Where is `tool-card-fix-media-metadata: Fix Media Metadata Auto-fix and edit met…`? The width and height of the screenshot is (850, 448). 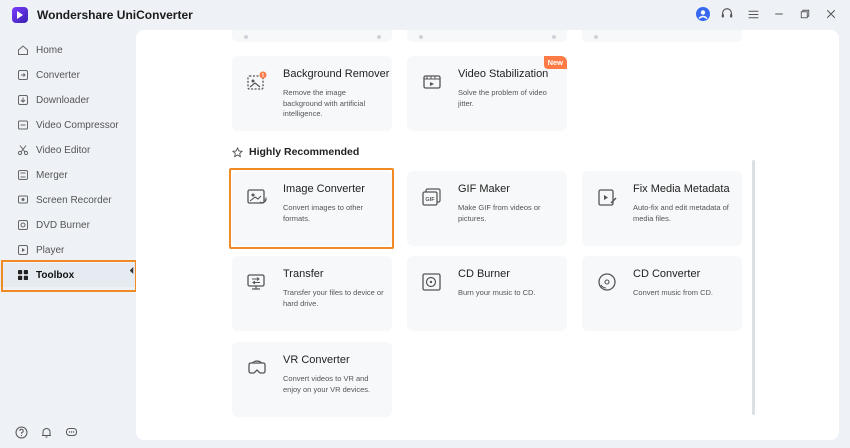
tool-card-fix-media-metadata: Fix Media Metadata Auto-fix and edit met… is located at coordinates (662, 208).